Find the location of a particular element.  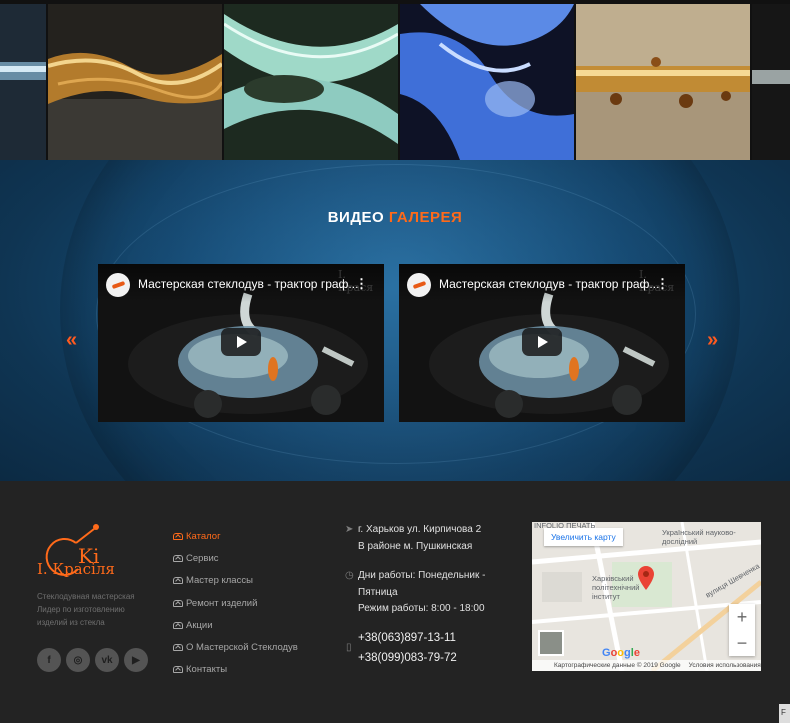

menu-item-label: Акции is located at coordinates (199, 625).